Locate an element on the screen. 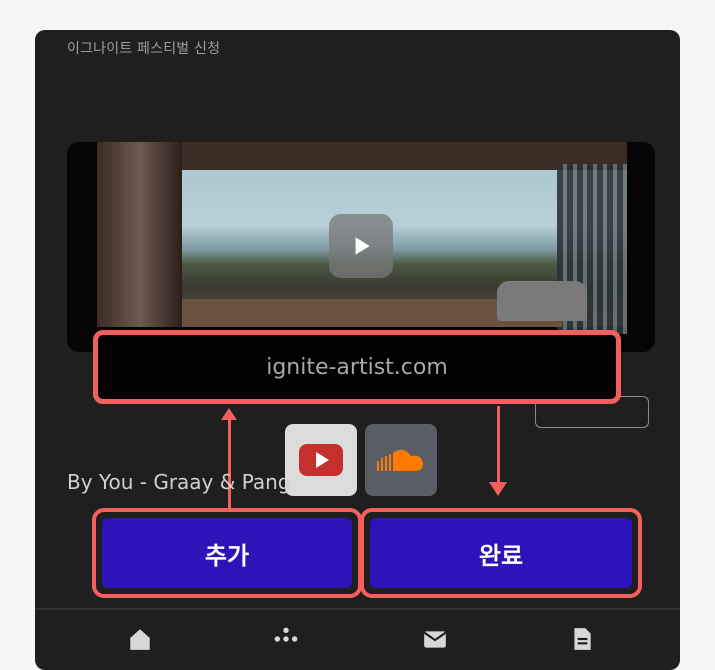 The width and height of the screenshot is (715, 670). annotation-arrow-up is located at coordinates (229, 458).